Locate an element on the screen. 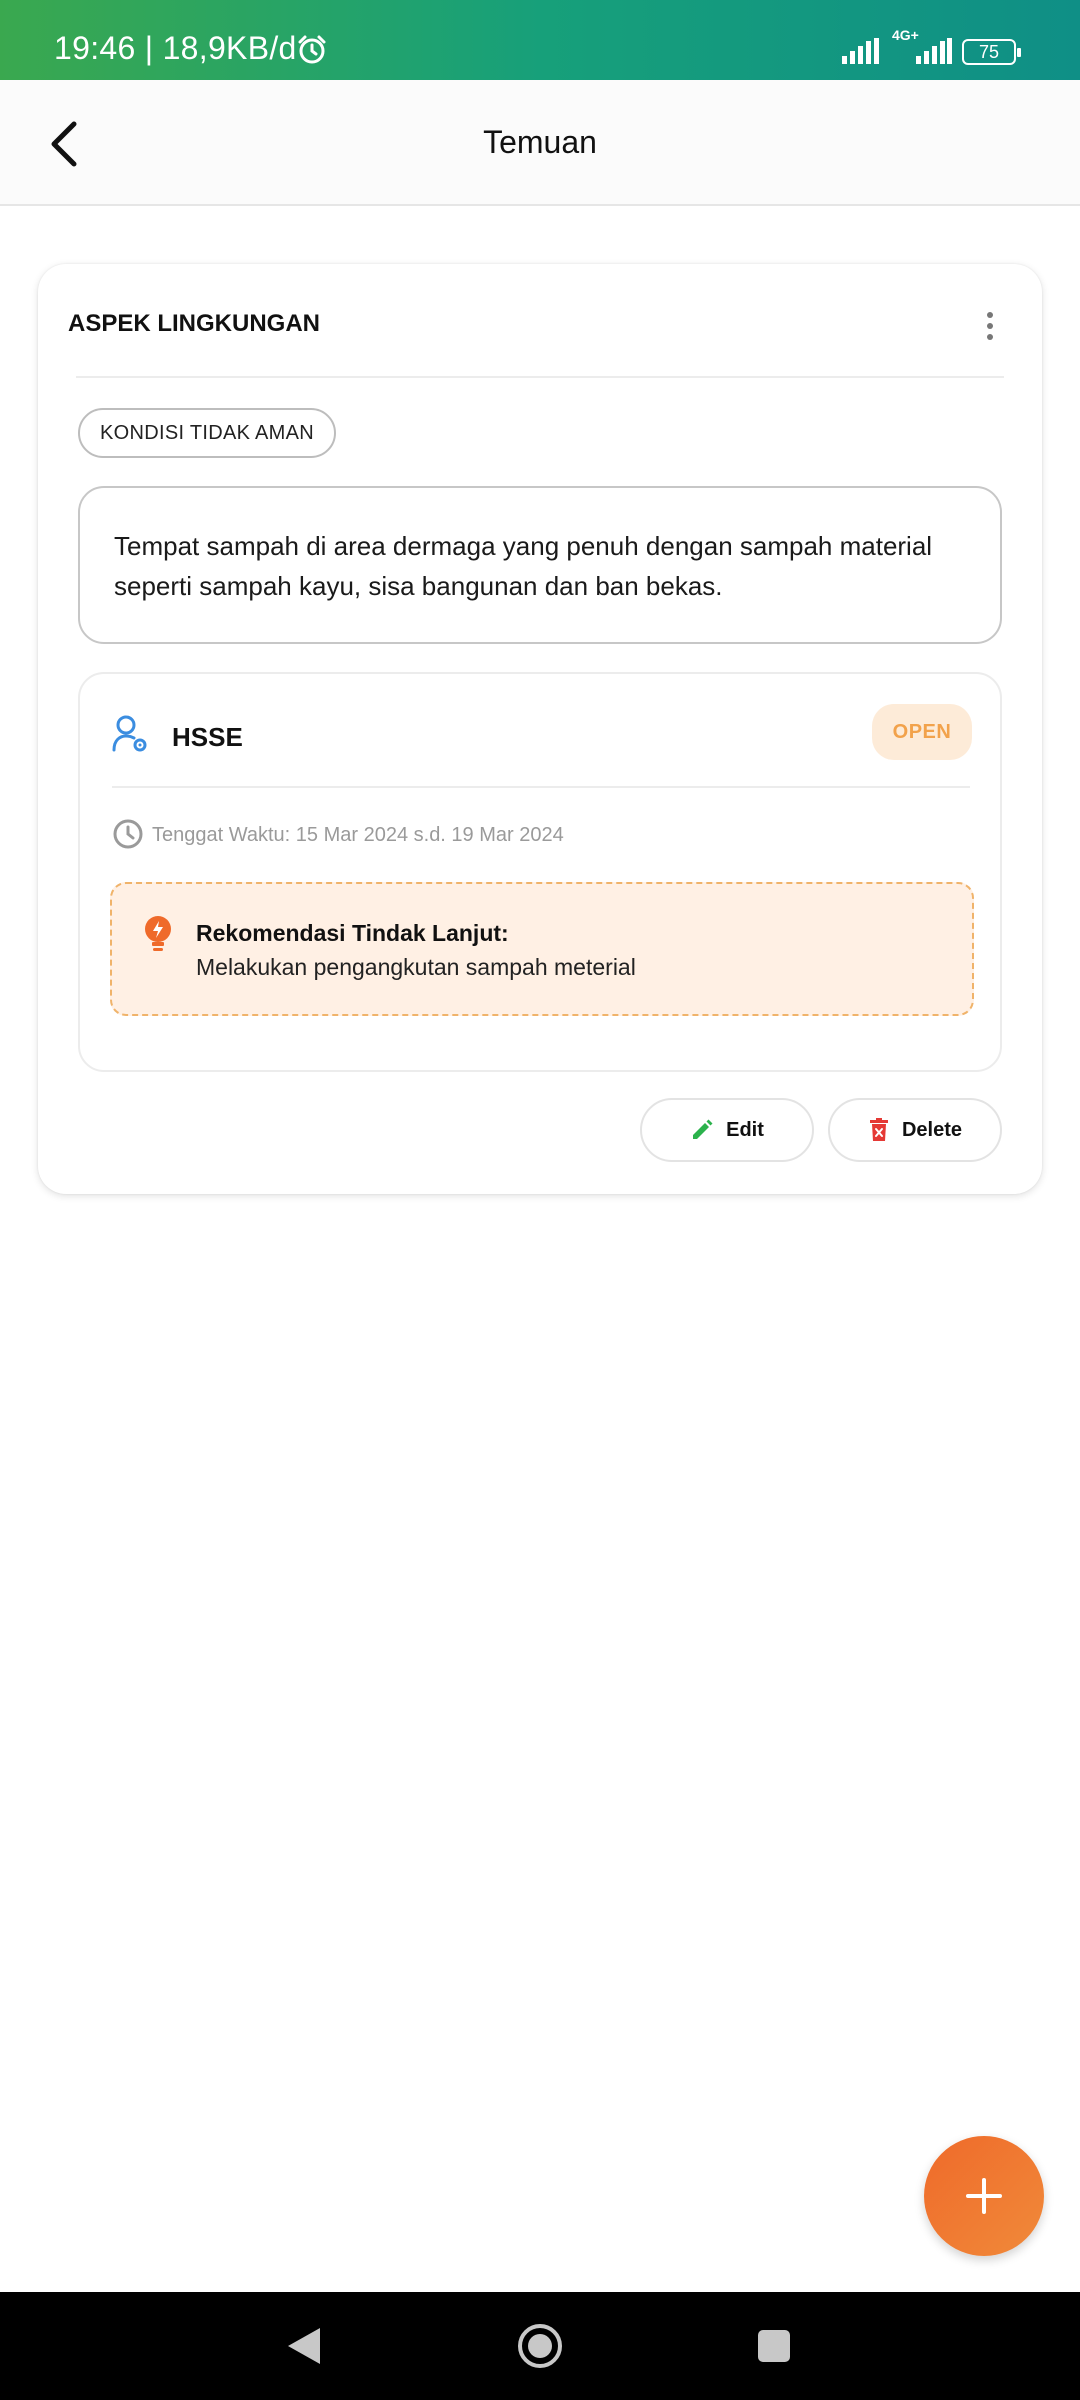 This screenshot has width=1080, height=2400. page-title: Temuan is located at coordinates (540, 142).